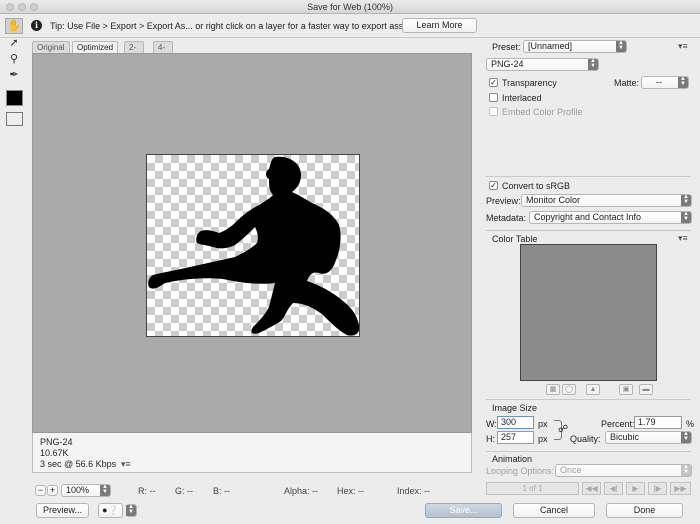  Describe the element at coordinates (623, 470) in the screenshot. I see `looping-options-select: Once ▲ ▼` at that location.